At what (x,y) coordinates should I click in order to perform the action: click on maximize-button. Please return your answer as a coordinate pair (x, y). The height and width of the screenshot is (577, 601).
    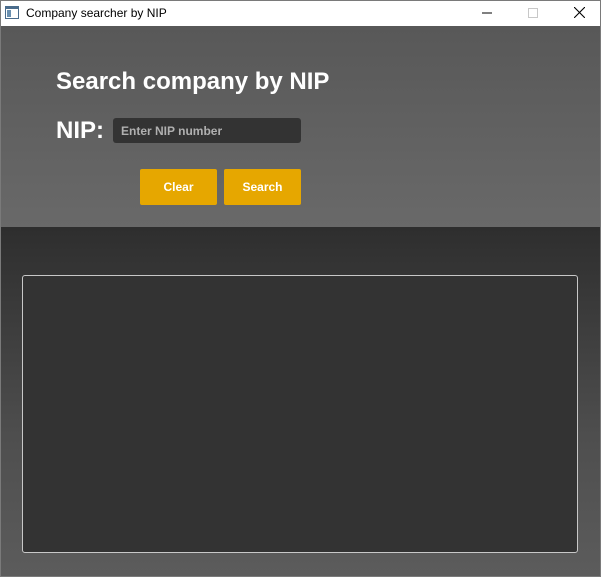
    Looking at the image, I should click on (533, 13).